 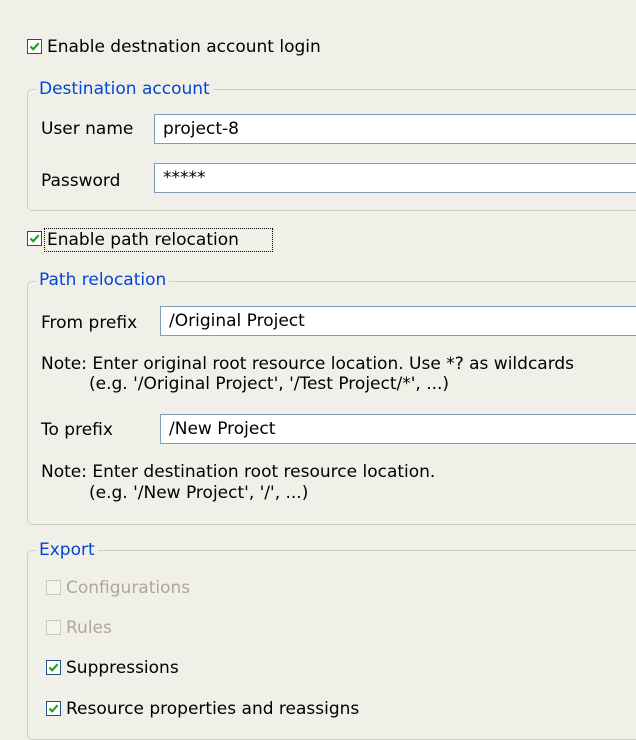 I want to click on to-prefix-field: /New Project, so click(x=398, y=429).